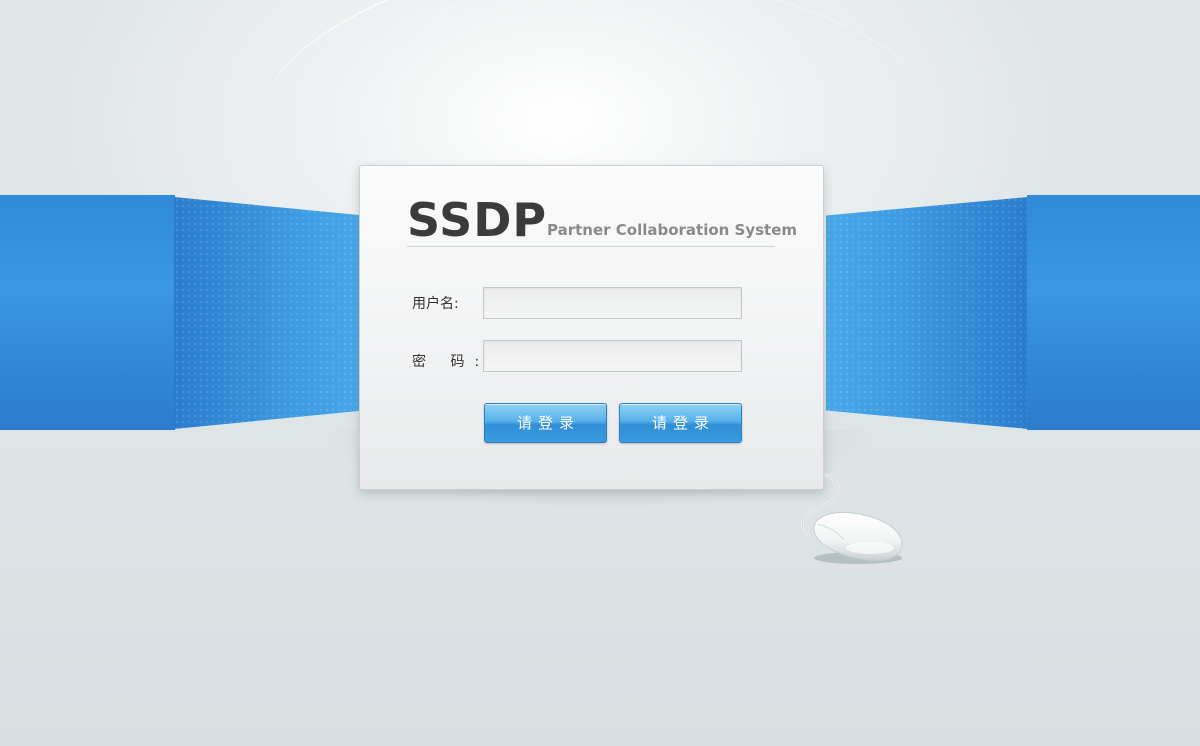 The image size is (1200, 746). I want to click on brand-title: SSDP, so click(477, 220).